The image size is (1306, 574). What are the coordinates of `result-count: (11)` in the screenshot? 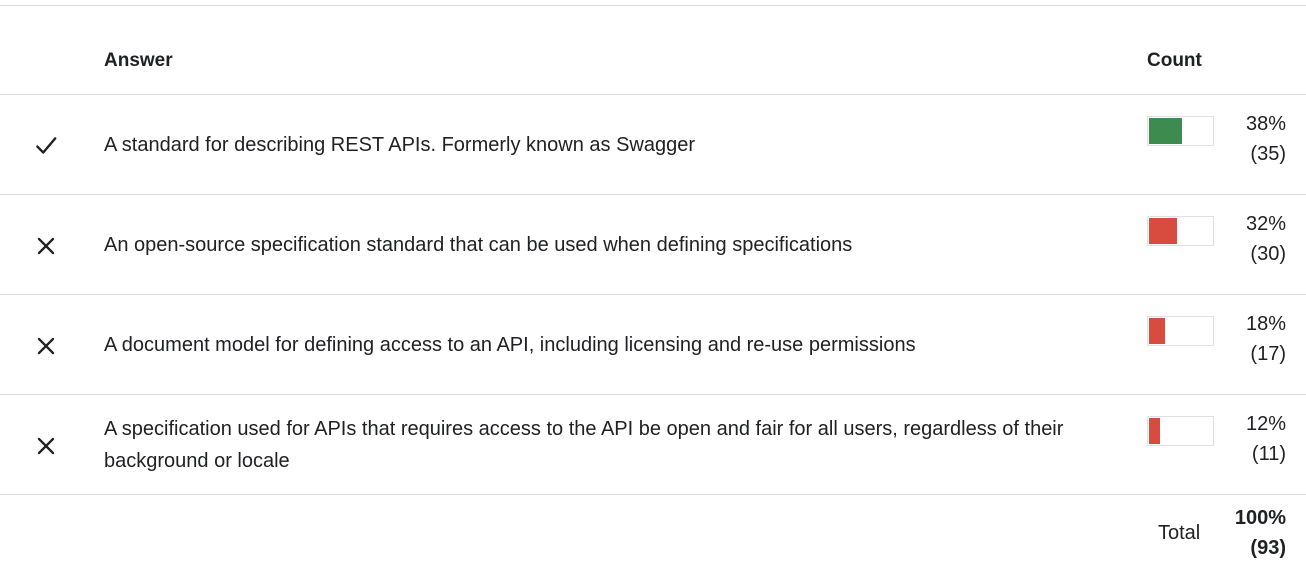 It's located at (1268, 454).